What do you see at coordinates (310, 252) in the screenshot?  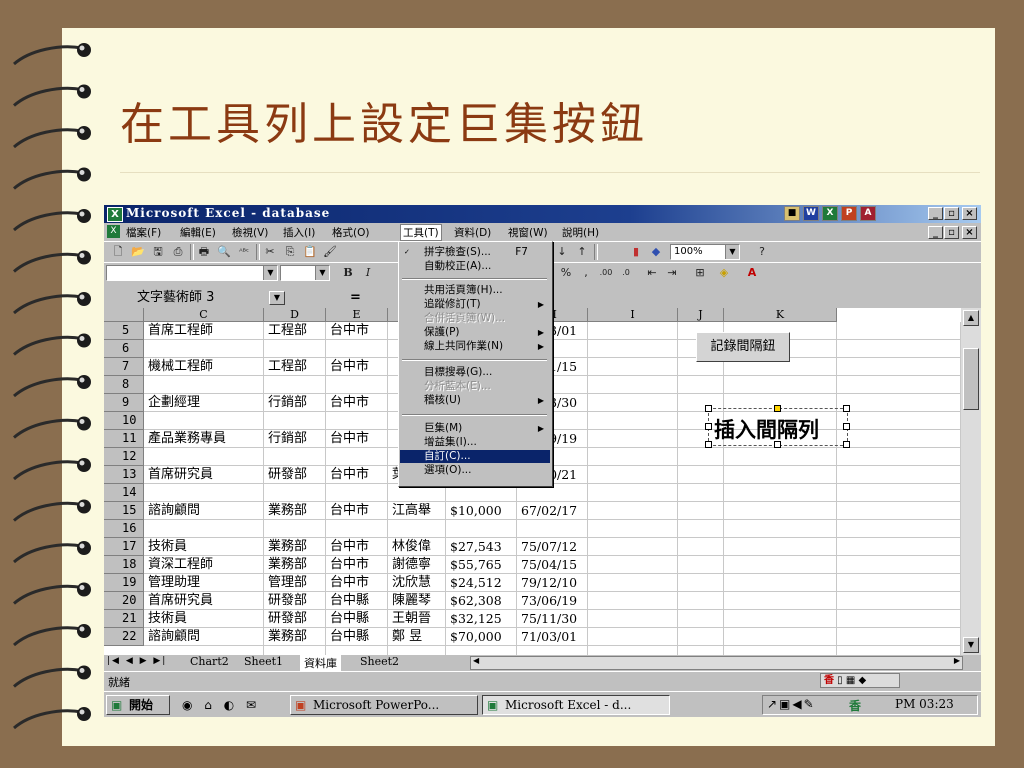 I see `paste-icon: 📋` at bounding box center [310, 252].